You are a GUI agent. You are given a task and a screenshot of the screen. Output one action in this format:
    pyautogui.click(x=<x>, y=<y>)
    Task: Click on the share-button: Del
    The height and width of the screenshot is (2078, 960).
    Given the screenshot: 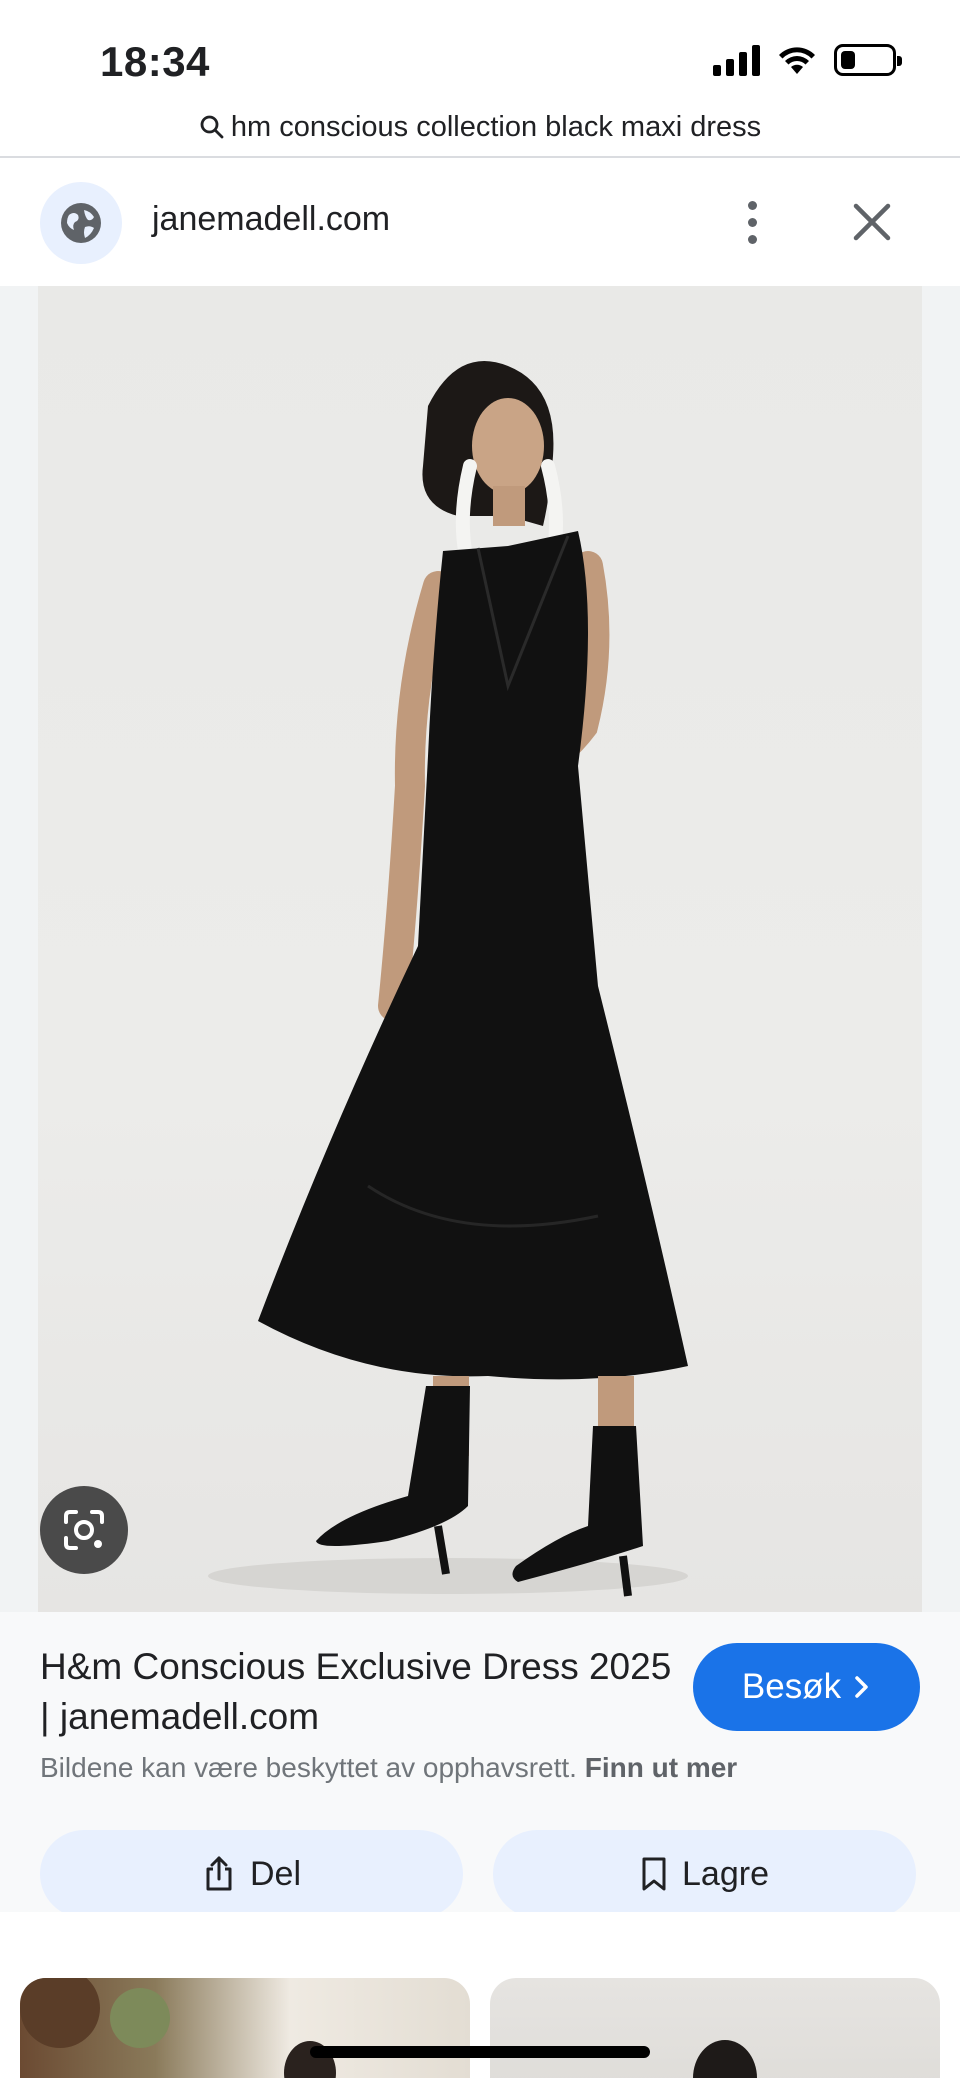 What is the action you would take?
    pyautogui.click(x=251, y=1874)
    